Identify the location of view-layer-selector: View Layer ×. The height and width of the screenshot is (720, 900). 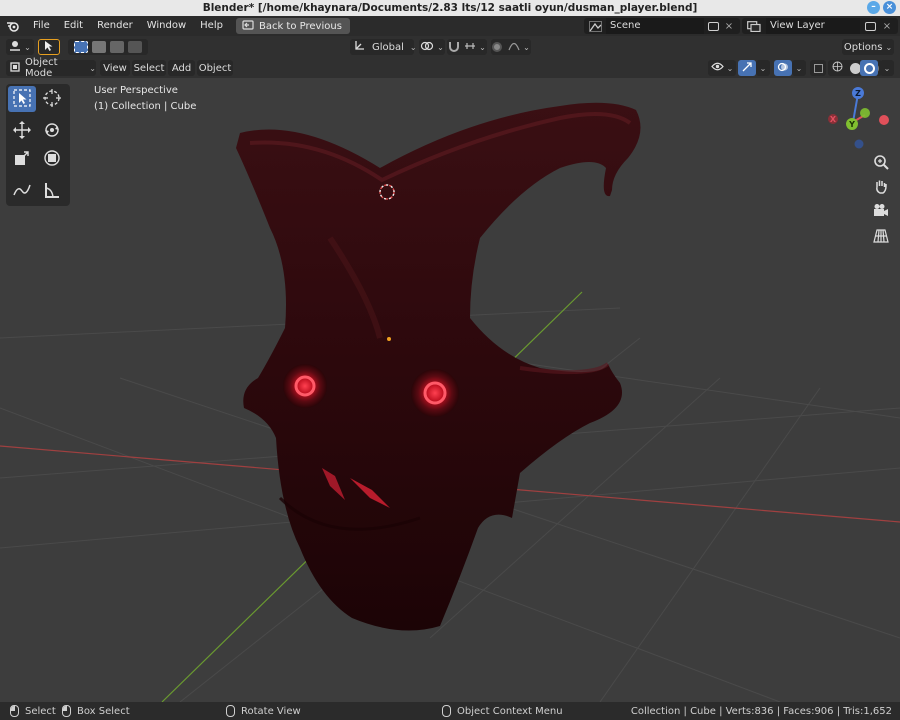
(820, 26).